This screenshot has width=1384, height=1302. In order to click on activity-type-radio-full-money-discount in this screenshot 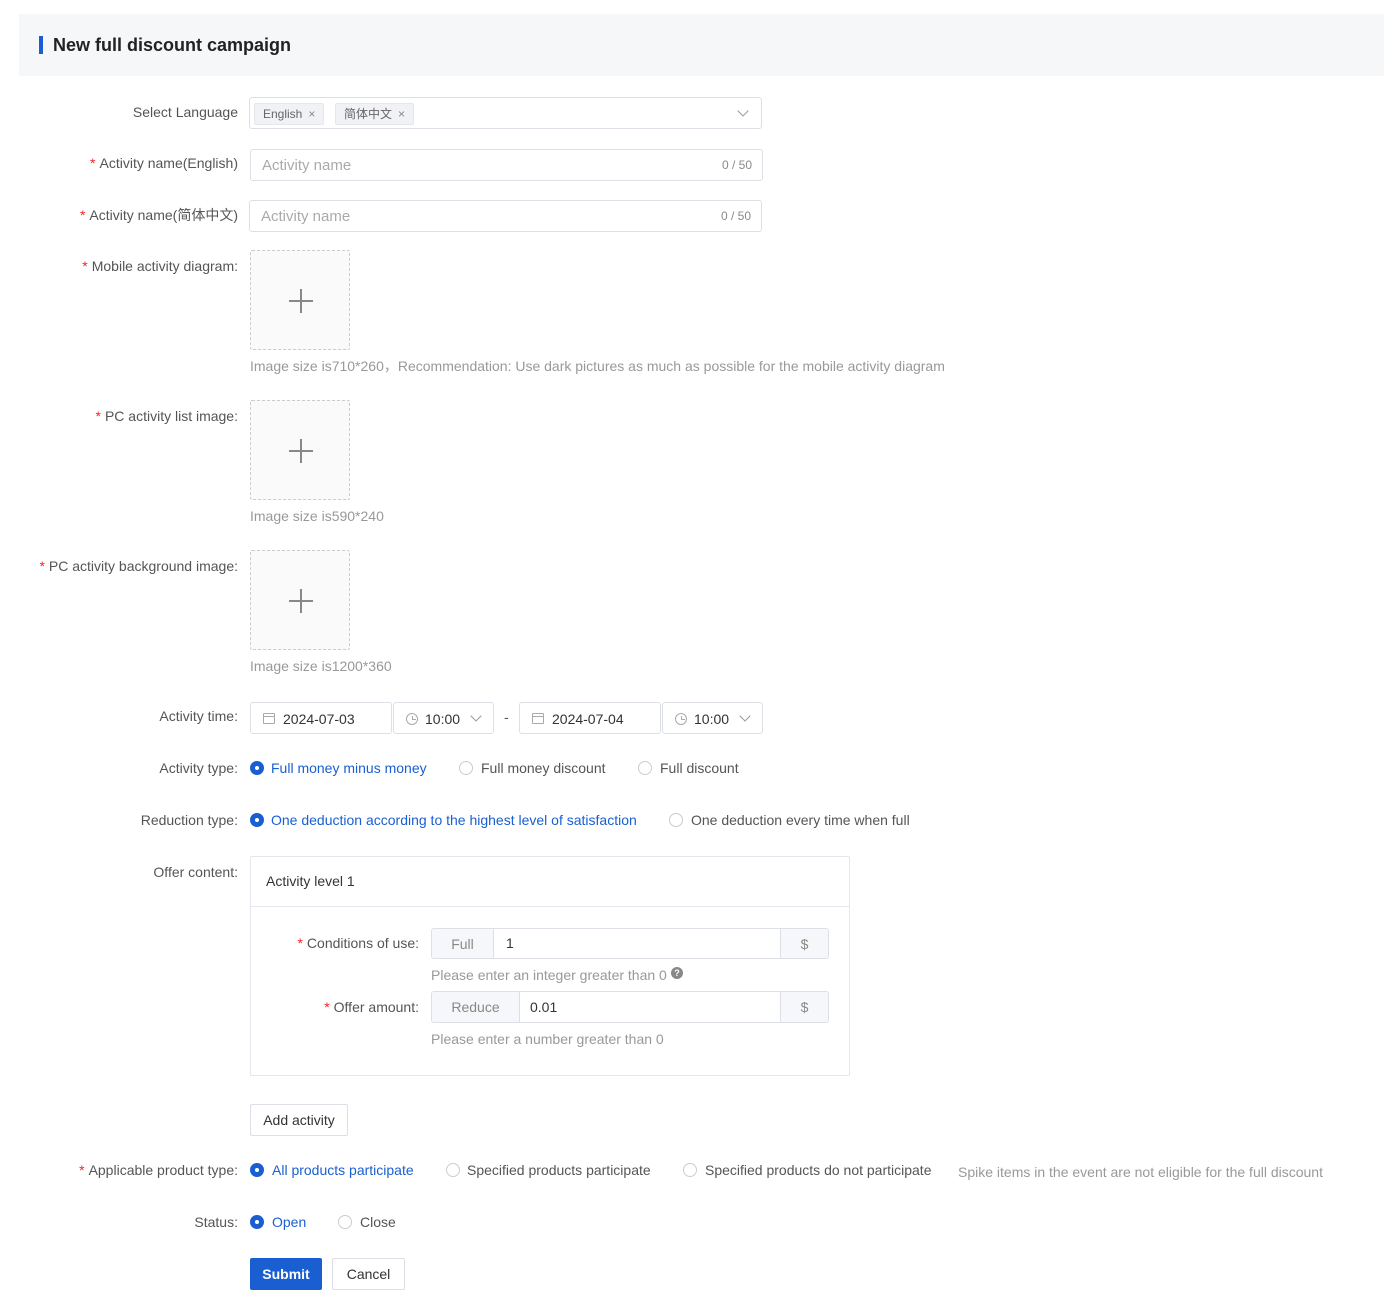, I will do `click(466, 768)`.